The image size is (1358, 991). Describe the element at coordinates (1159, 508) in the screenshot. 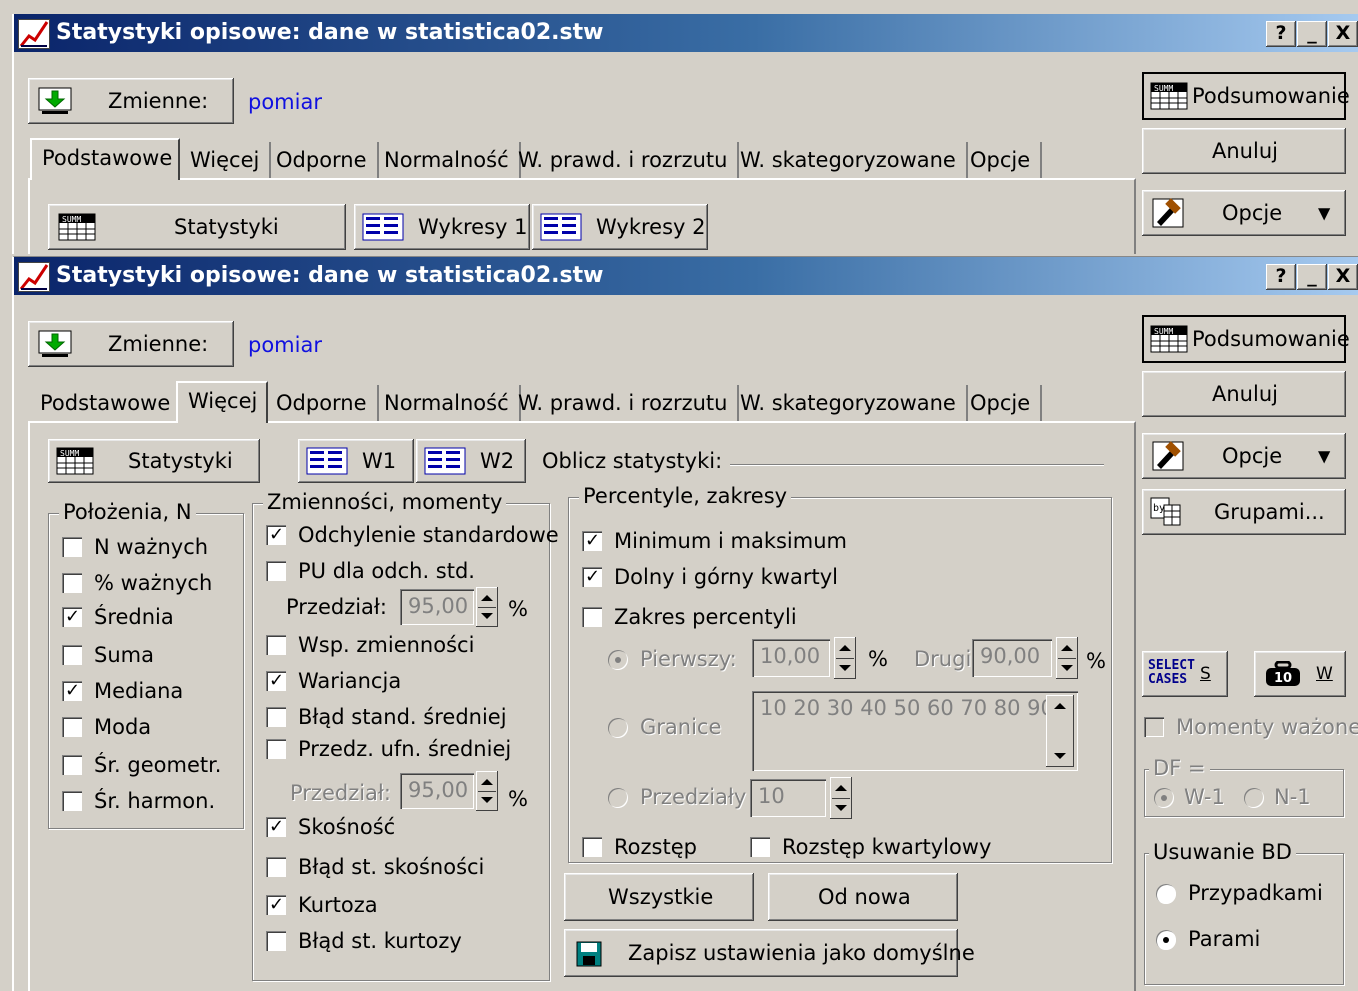

I see `svg-text: by` at that location.